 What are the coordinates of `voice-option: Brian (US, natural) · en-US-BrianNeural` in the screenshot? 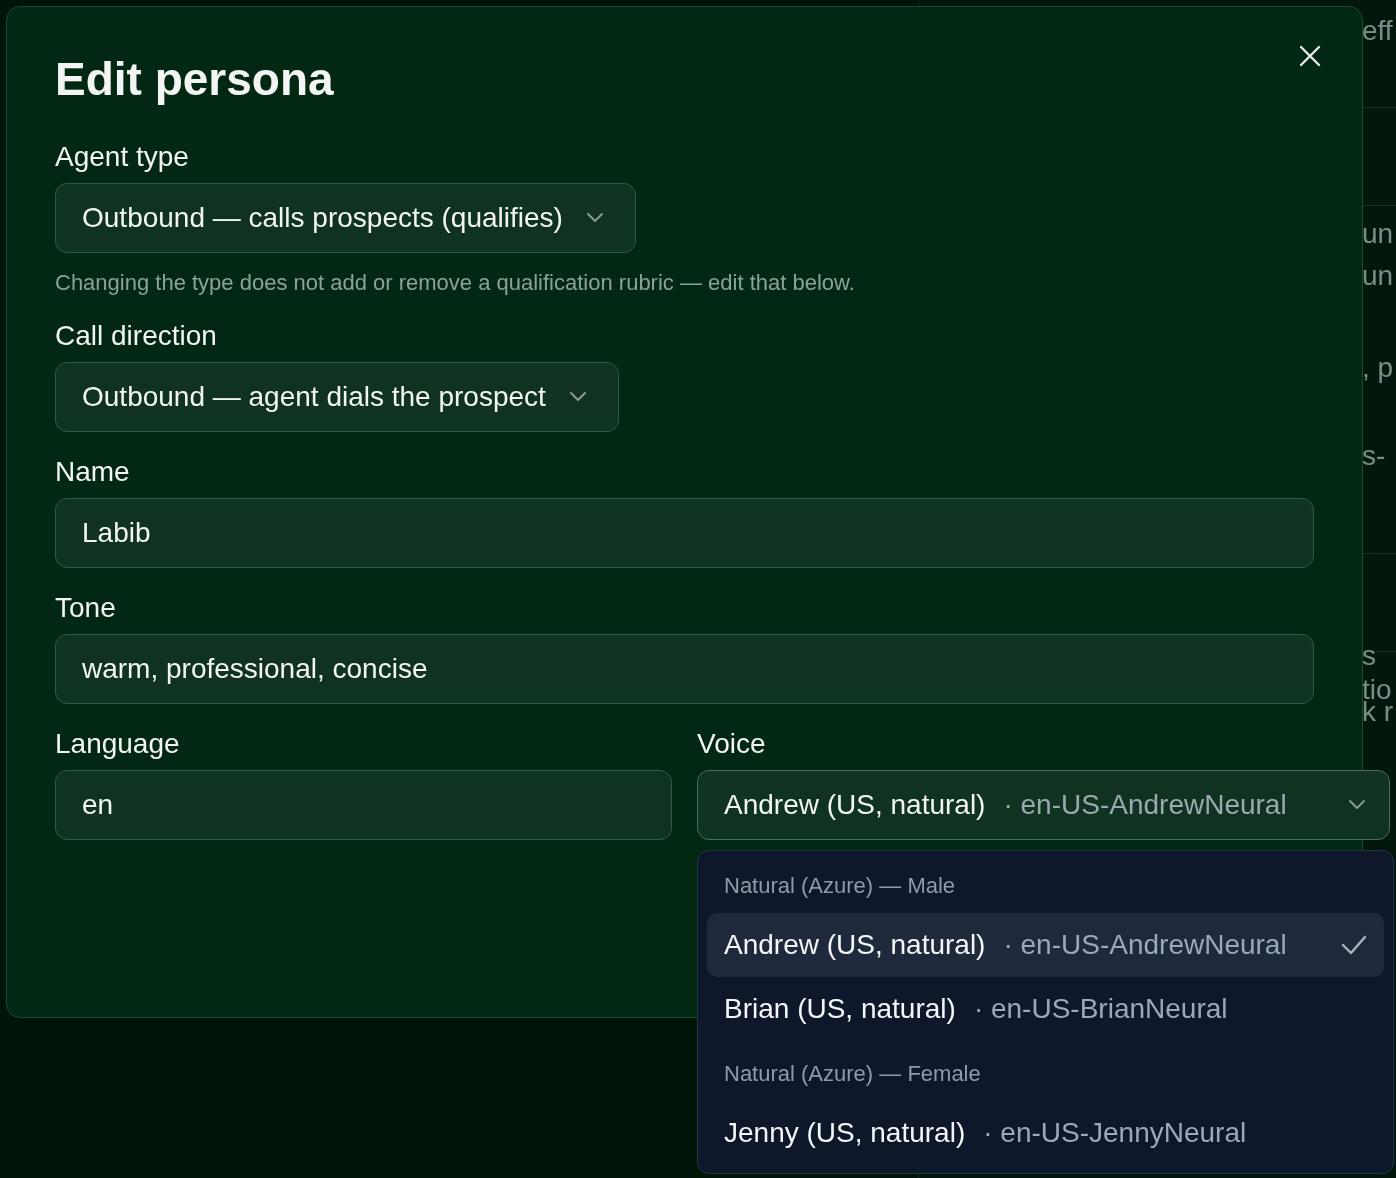 It's located at (1045, 1009).